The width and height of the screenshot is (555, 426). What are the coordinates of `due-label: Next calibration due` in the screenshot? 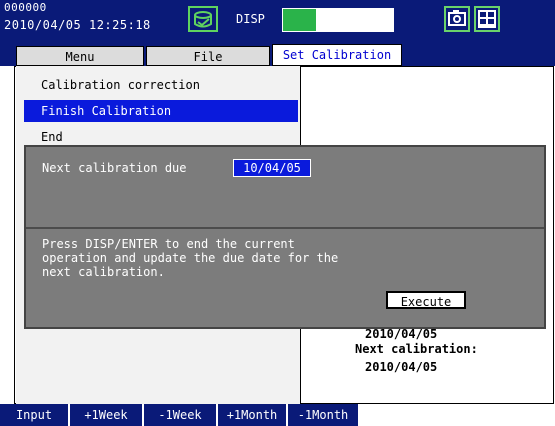 It's located at (114, 168).